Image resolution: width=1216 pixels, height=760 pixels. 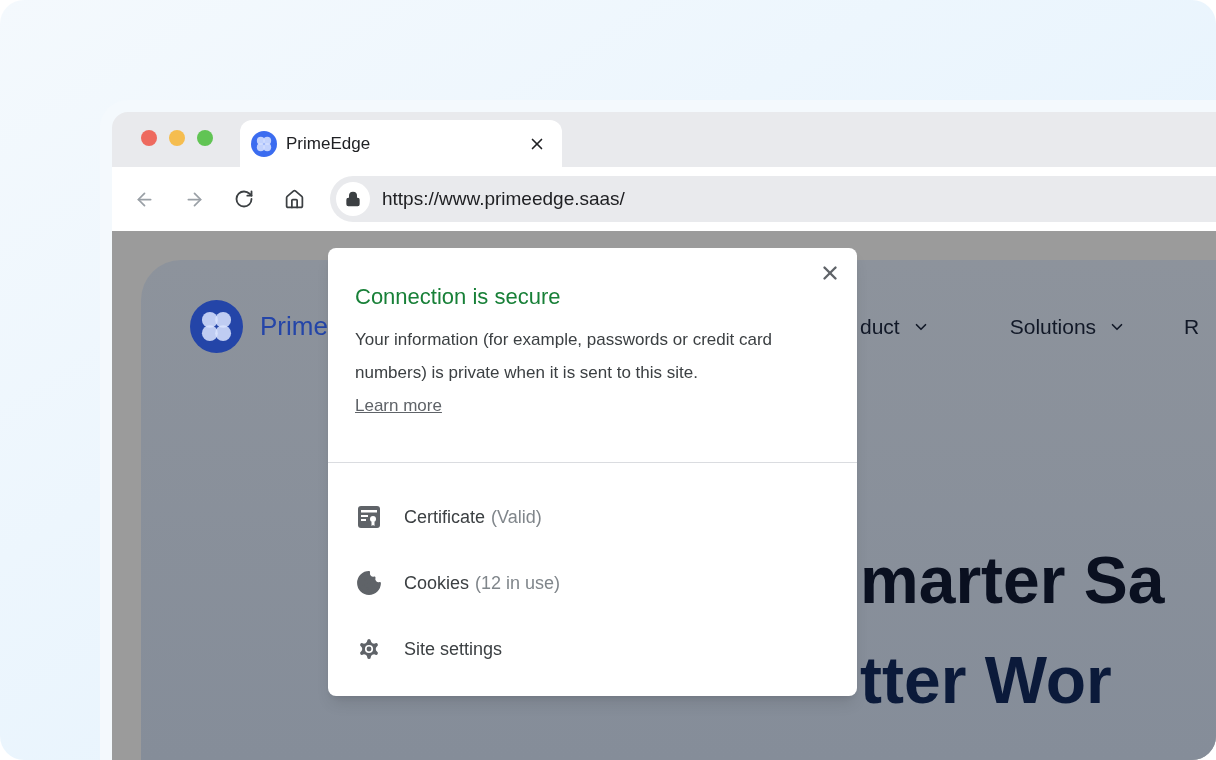 What do you see at coordinates (1192, 326) in the screenshot?
I see `nav-item: R` at bounding box center [1192, 326].